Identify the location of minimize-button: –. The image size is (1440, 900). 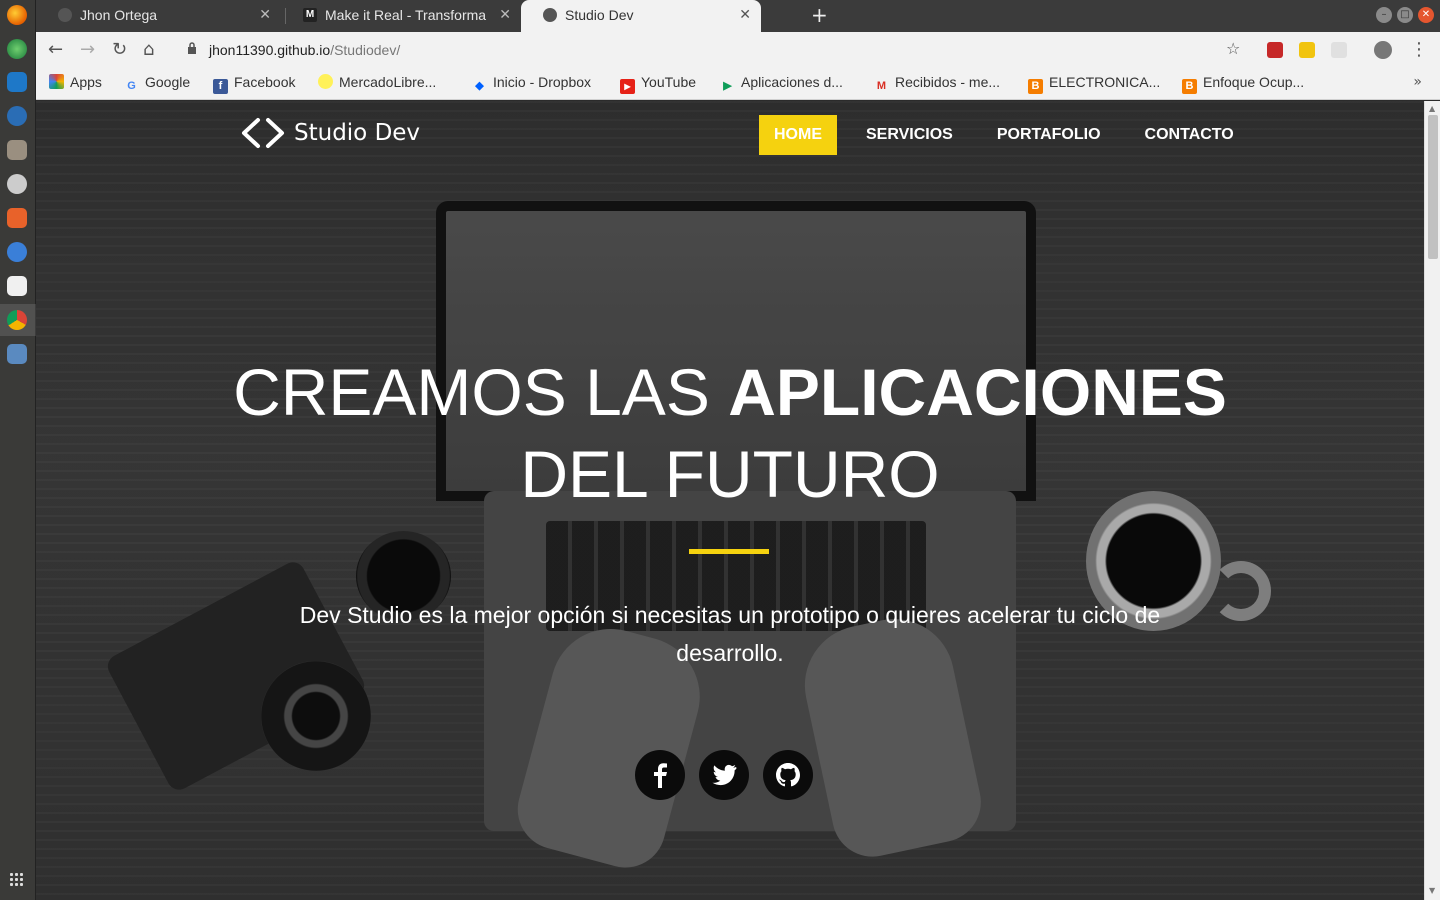
(1384, 15).